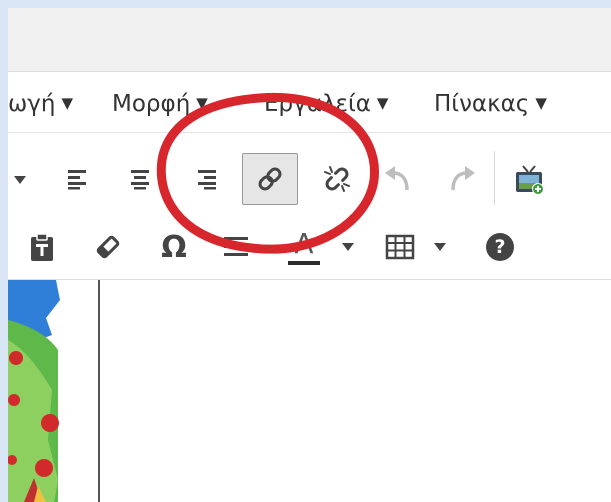  I want to click on text-cursor-caret, so click(99, 391).